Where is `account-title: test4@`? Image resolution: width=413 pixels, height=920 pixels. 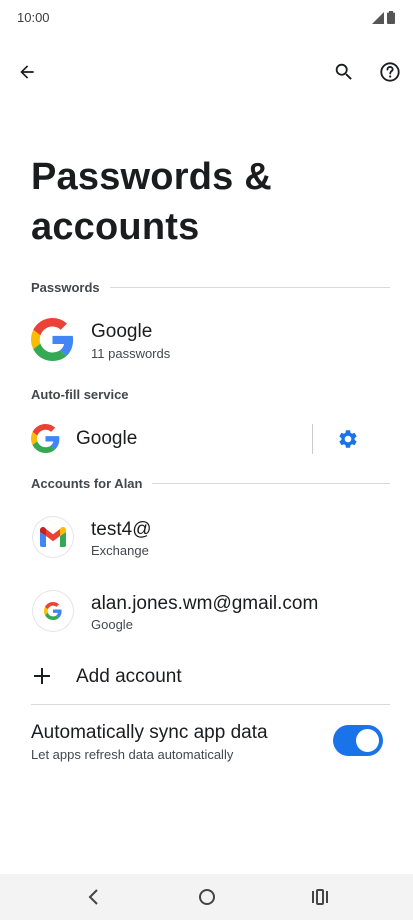
account-title: test4@ is located at coordinates (121, 529).